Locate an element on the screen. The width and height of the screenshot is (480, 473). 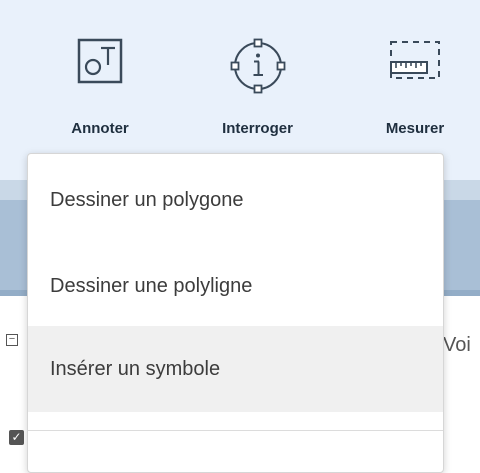
annoter-button: Annoter is located at coordinates (100, 77).